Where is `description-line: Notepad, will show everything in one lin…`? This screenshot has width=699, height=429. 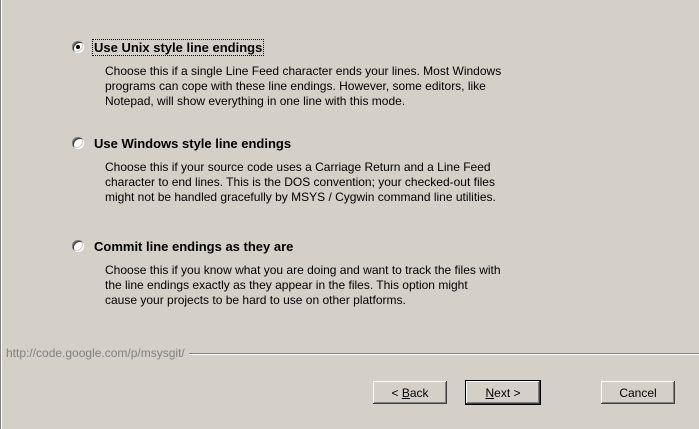
description-line: Notepad, will show everything in one lin… is located at coordinates (255, 101).